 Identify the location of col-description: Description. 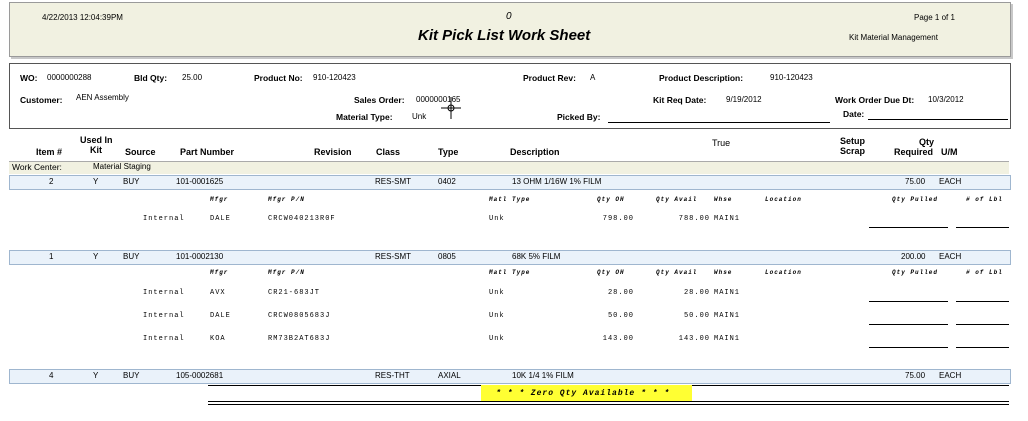
(535, 152).